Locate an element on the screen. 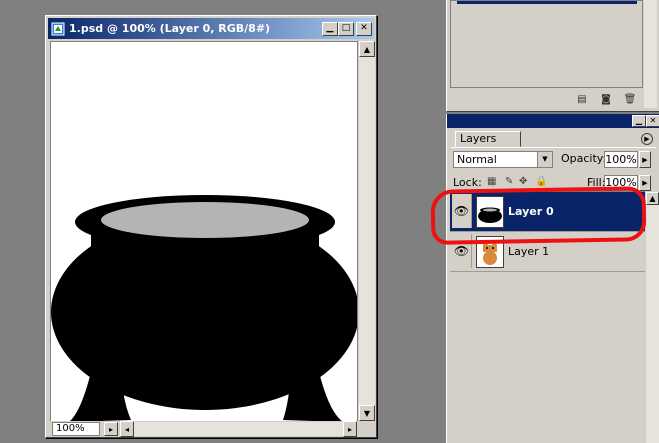 The height and width of the screenshot is (443, 659). blend-mode-value: Normal is located at coordinates (477, 159).